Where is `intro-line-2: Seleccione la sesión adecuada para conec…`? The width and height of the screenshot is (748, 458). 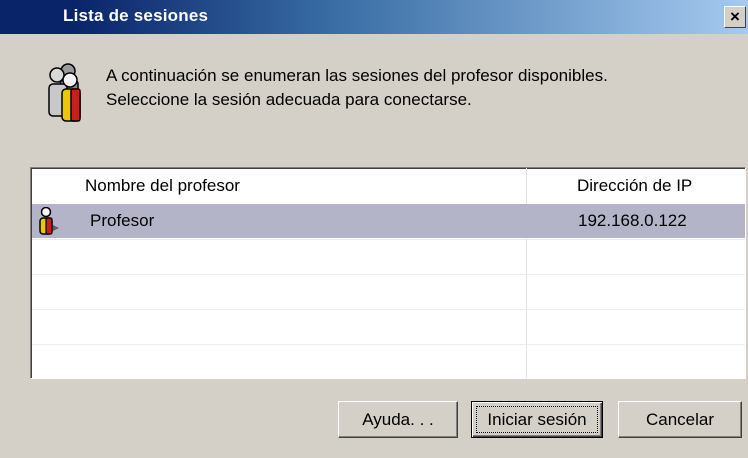
intro-line-2: Seleccione la sesión adecuada para conec… is located at coordinates (289, 99).